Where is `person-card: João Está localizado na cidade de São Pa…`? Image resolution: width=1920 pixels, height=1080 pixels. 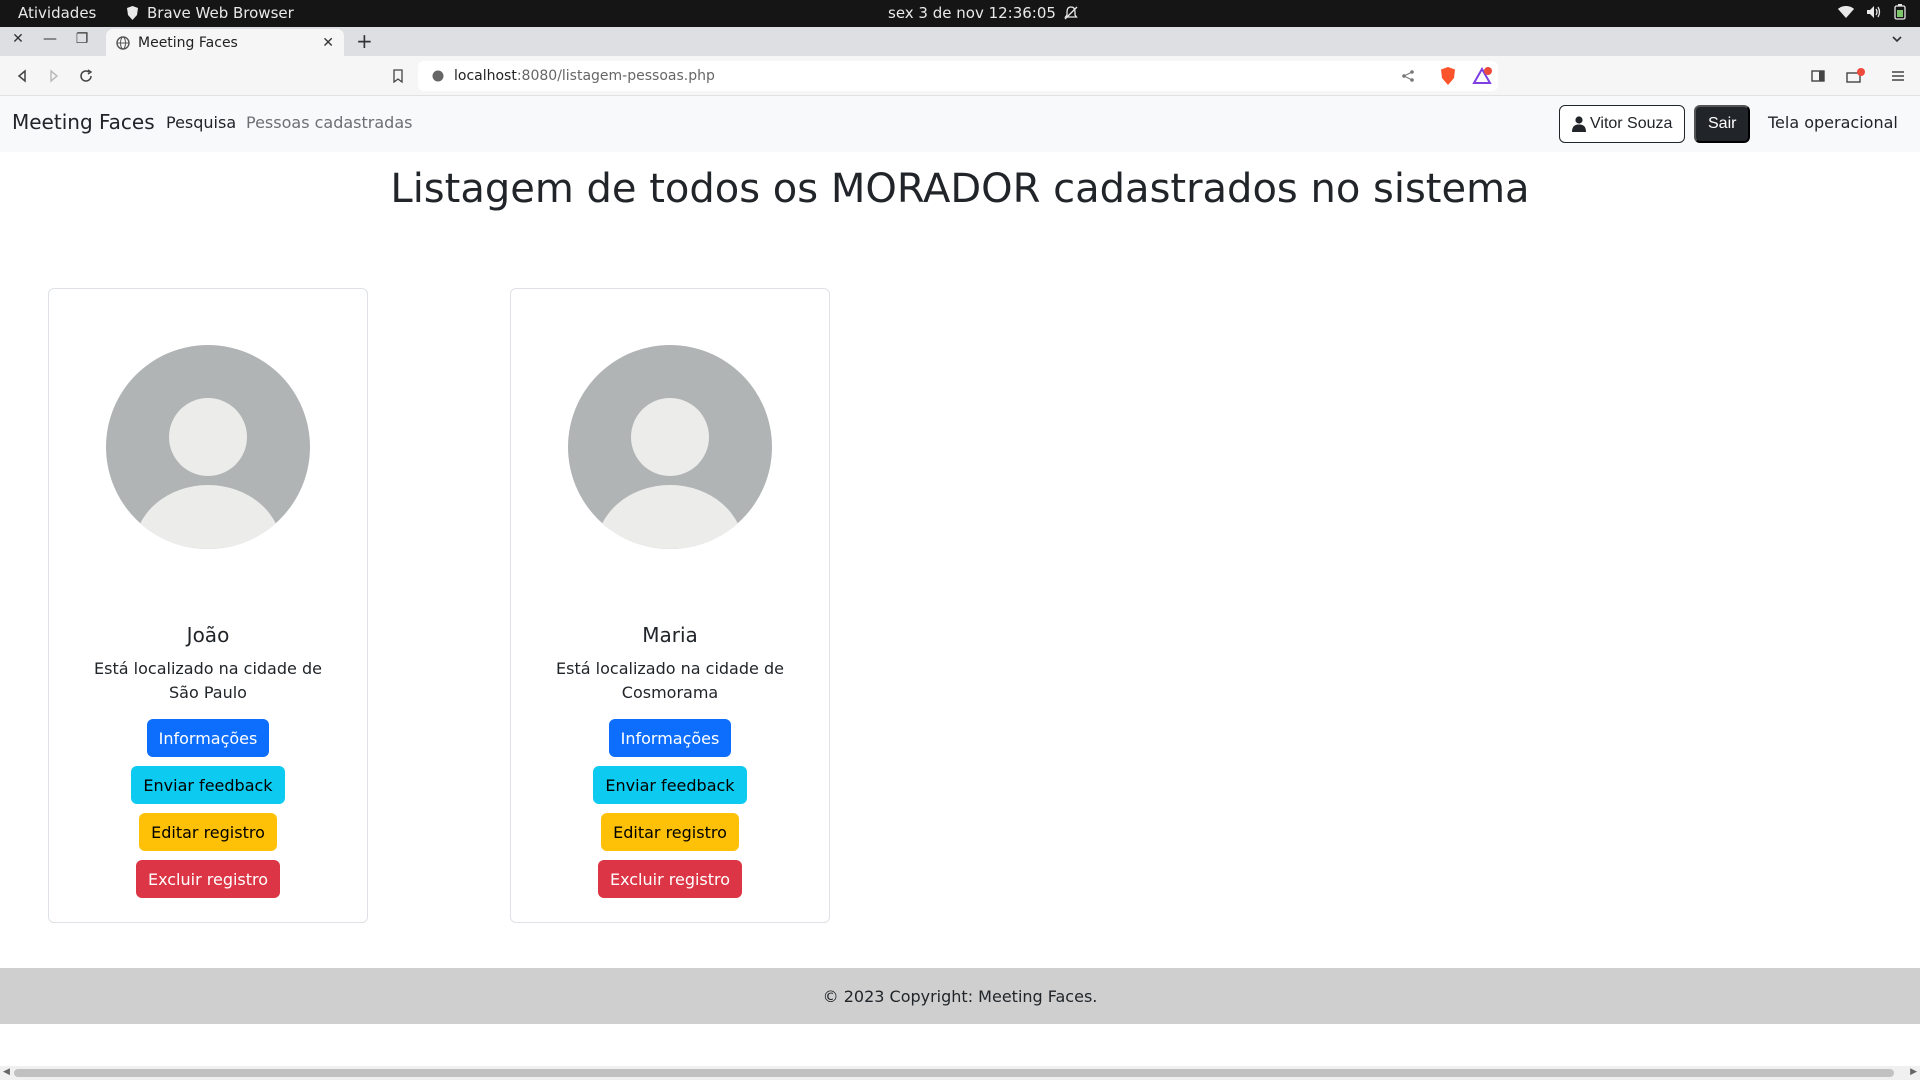 person-card: João Está localizado na cidade de São Pa… is located at coordinates (208, 605).